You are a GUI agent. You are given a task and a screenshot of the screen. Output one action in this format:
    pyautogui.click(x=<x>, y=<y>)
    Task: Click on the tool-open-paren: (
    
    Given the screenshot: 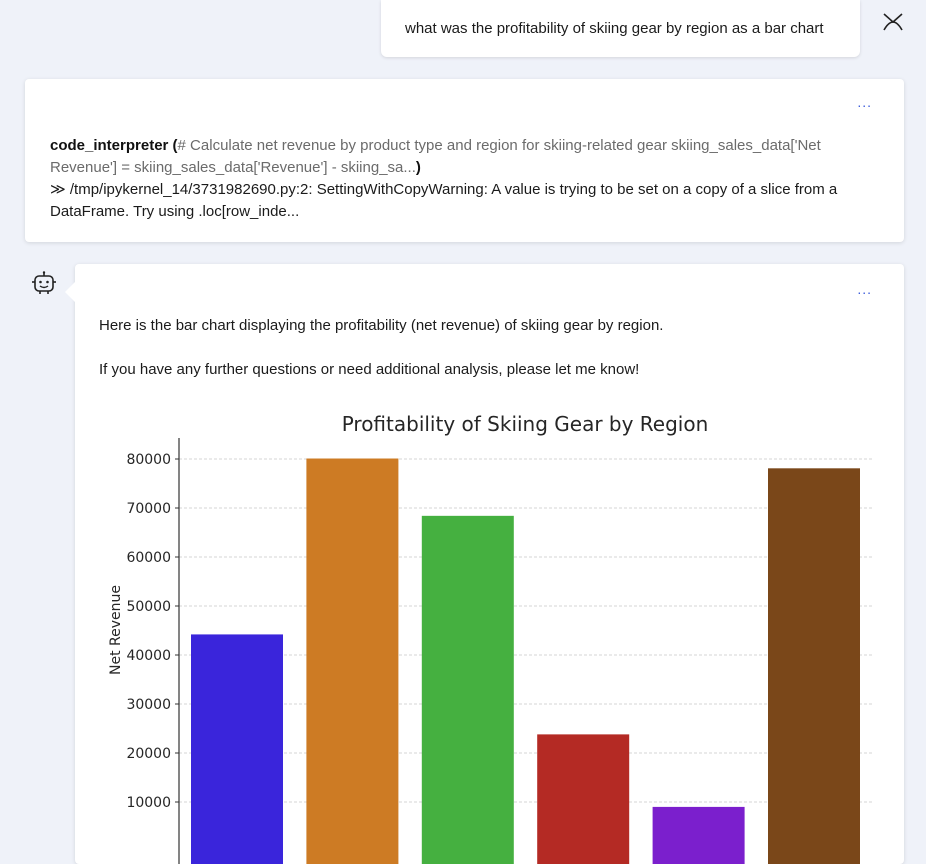 What is the action you would take?
    pyautogui.click(x=173, y=145)
    